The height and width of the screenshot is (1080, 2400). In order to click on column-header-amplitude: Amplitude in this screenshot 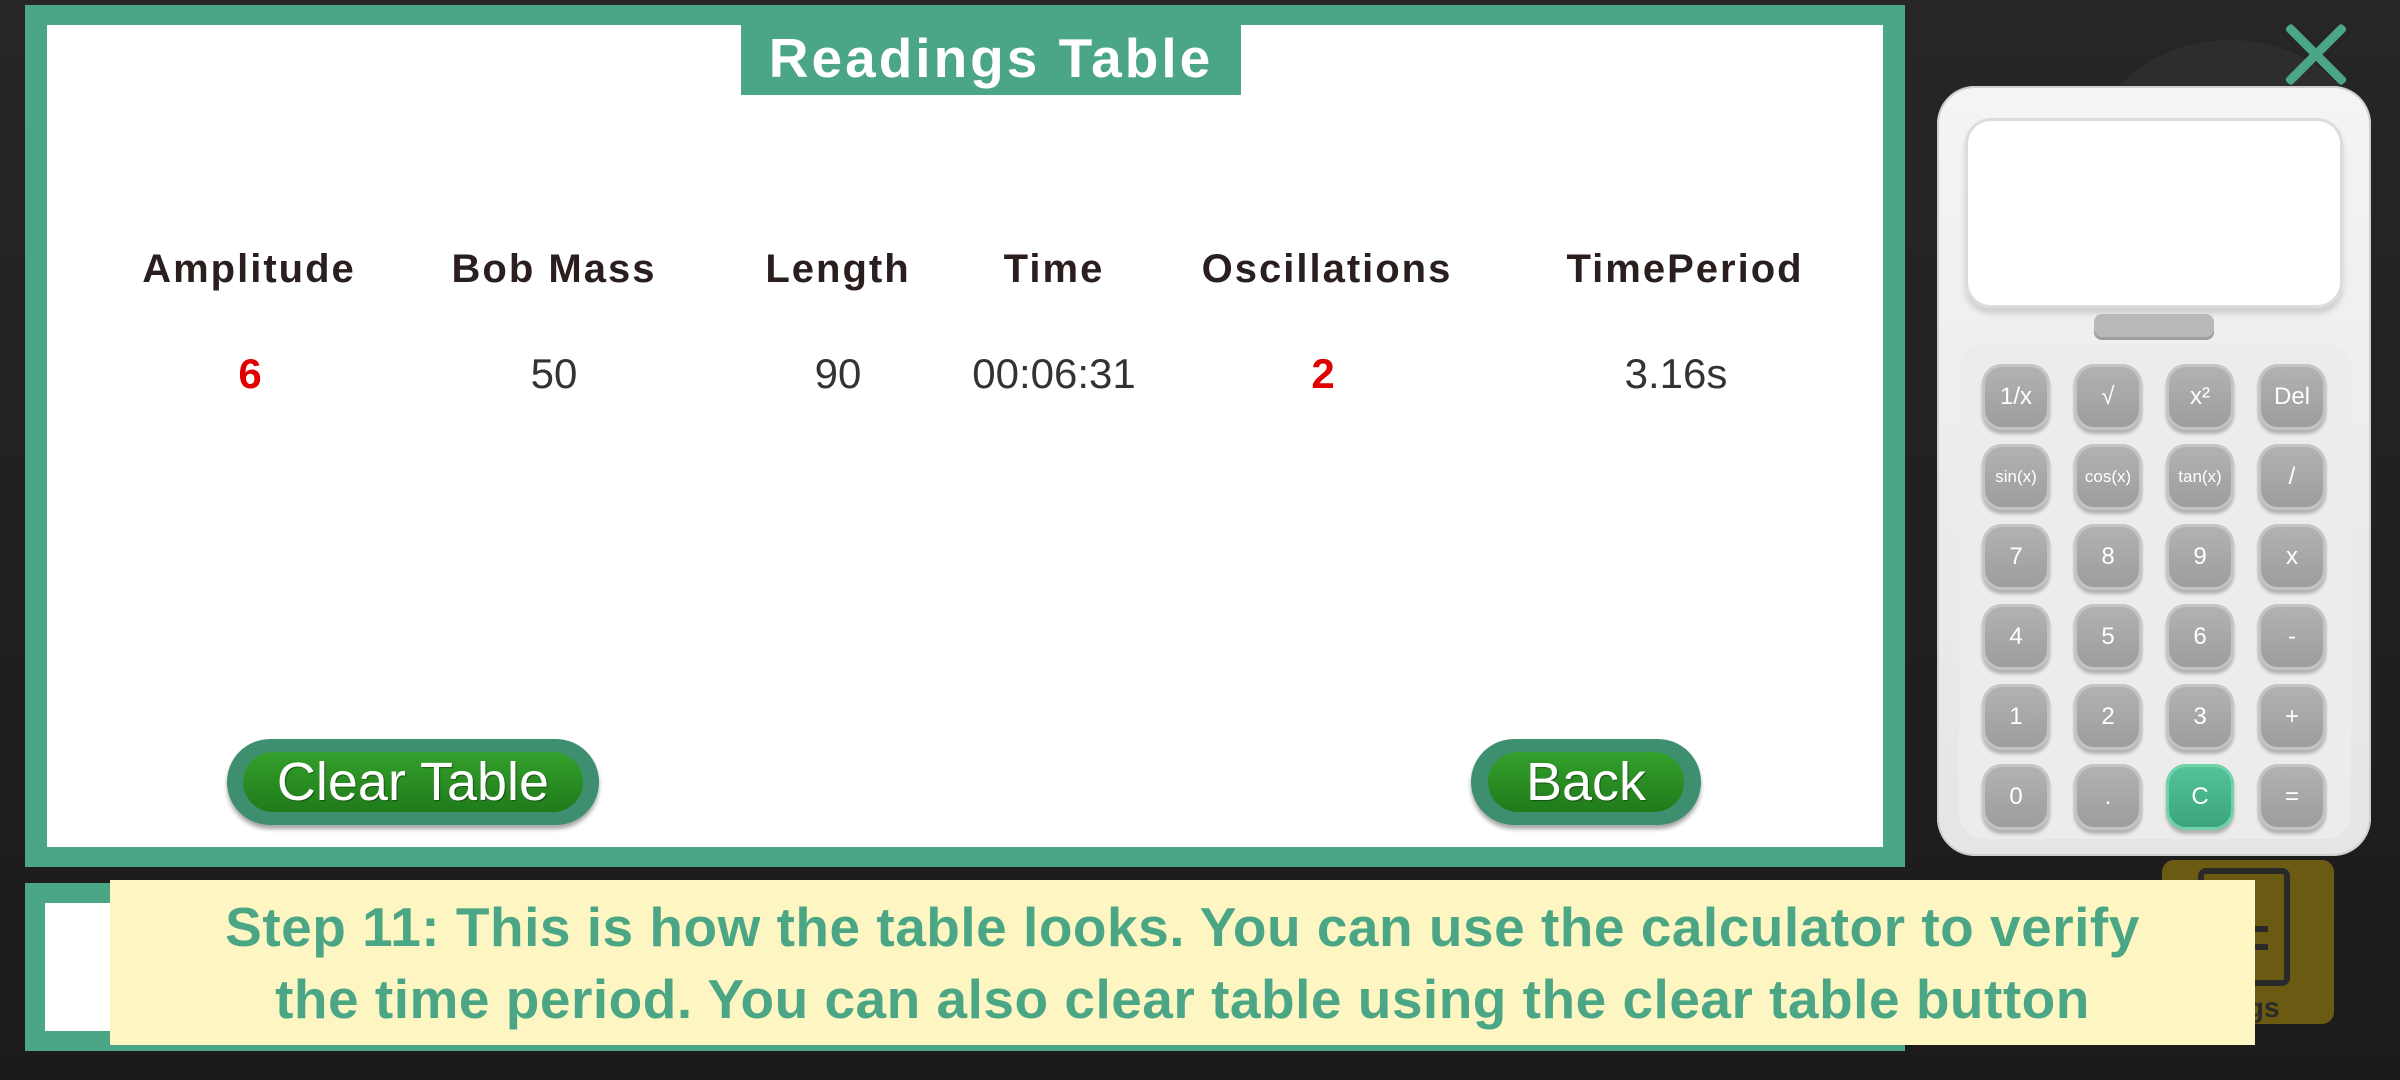, I will do `click(249, 269)`.